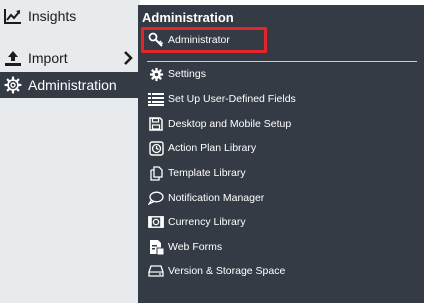 This screenshot has height=303, width=436. I want to click on menu-item-notification-manager: Notification Manager, so click(206, 198).